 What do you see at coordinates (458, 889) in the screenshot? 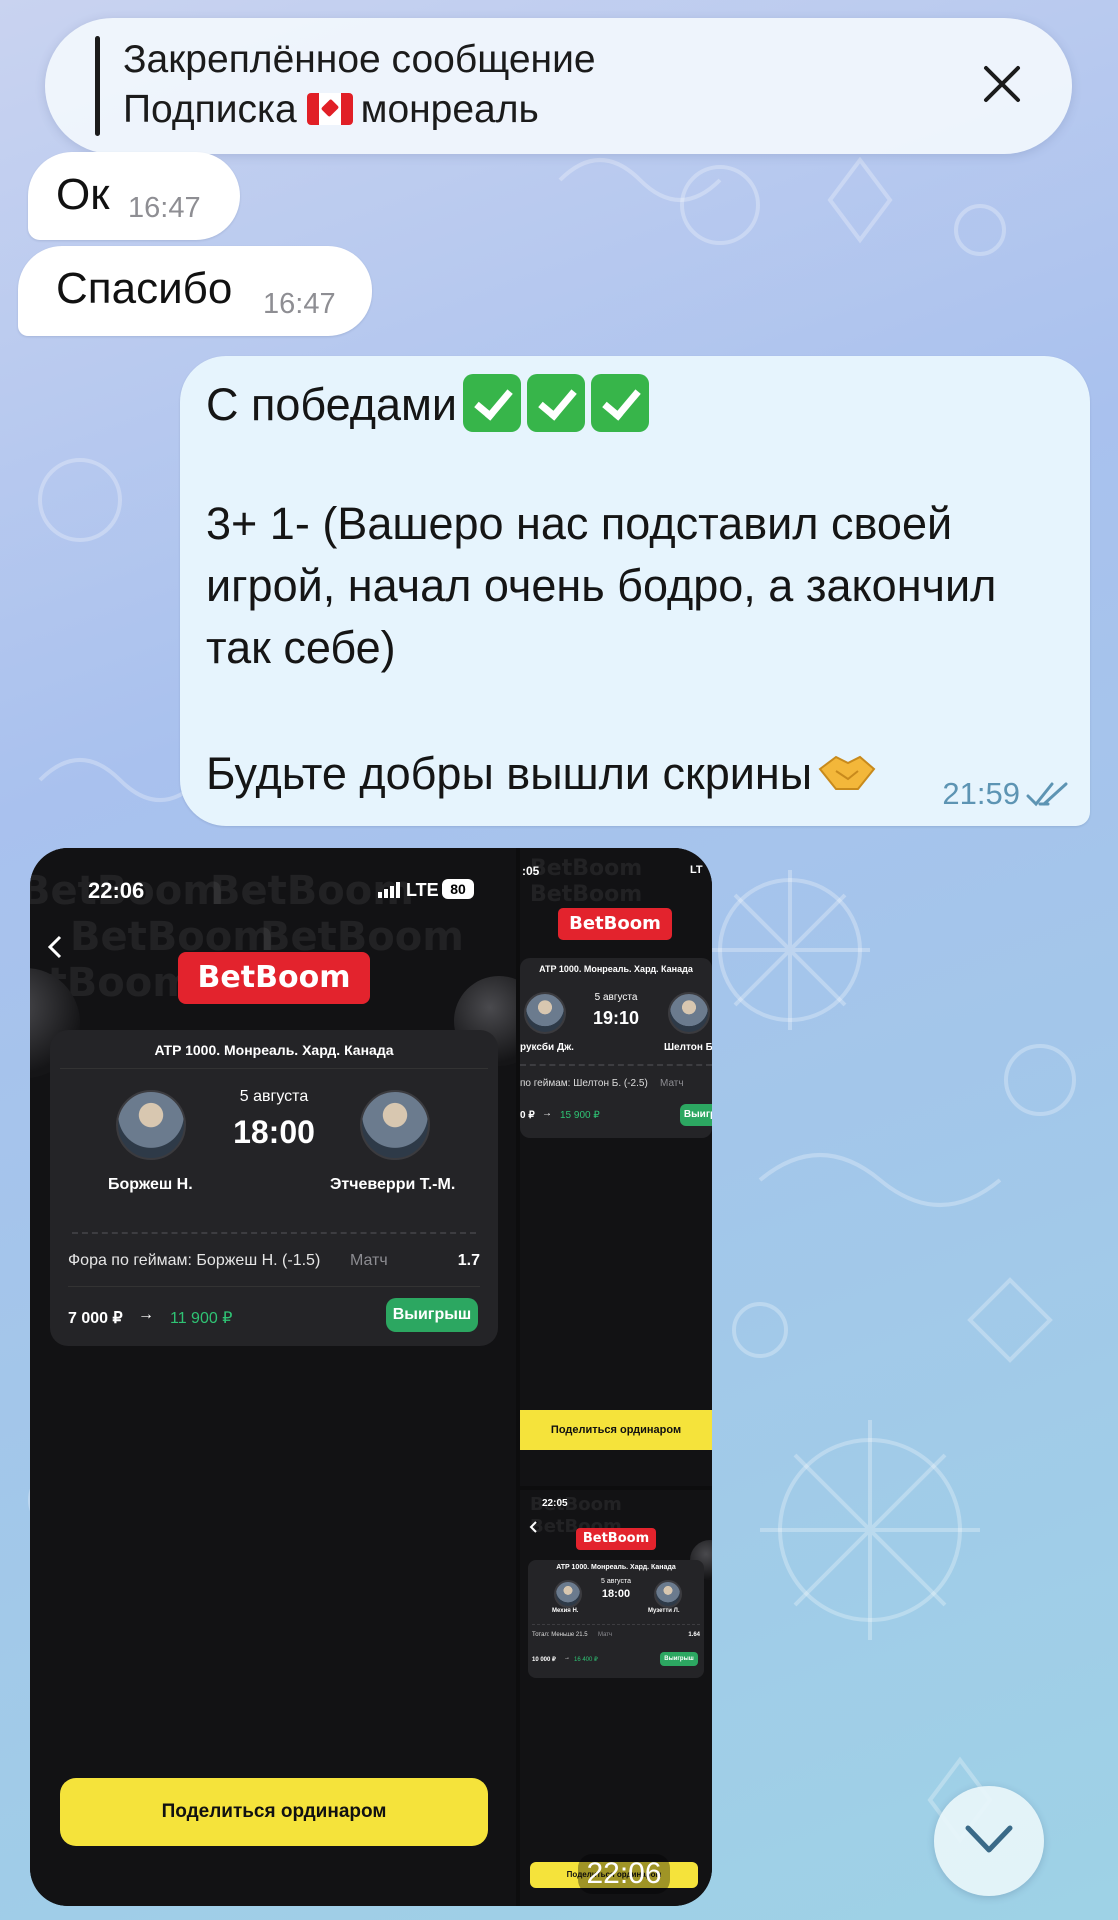
I see `battery-indicator: 80` at bounding box center [458, 889].